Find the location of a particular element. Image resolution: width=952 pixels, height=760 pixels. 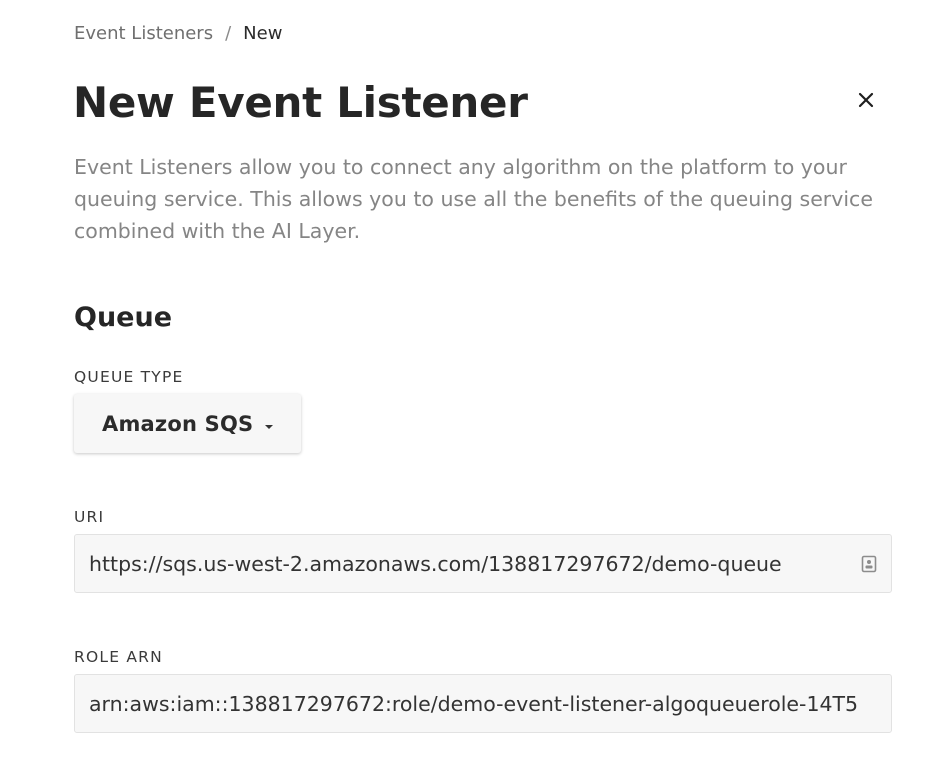

breadcrumb-event-listeners-link: Event Listeners is located at coordinates (143, 34).